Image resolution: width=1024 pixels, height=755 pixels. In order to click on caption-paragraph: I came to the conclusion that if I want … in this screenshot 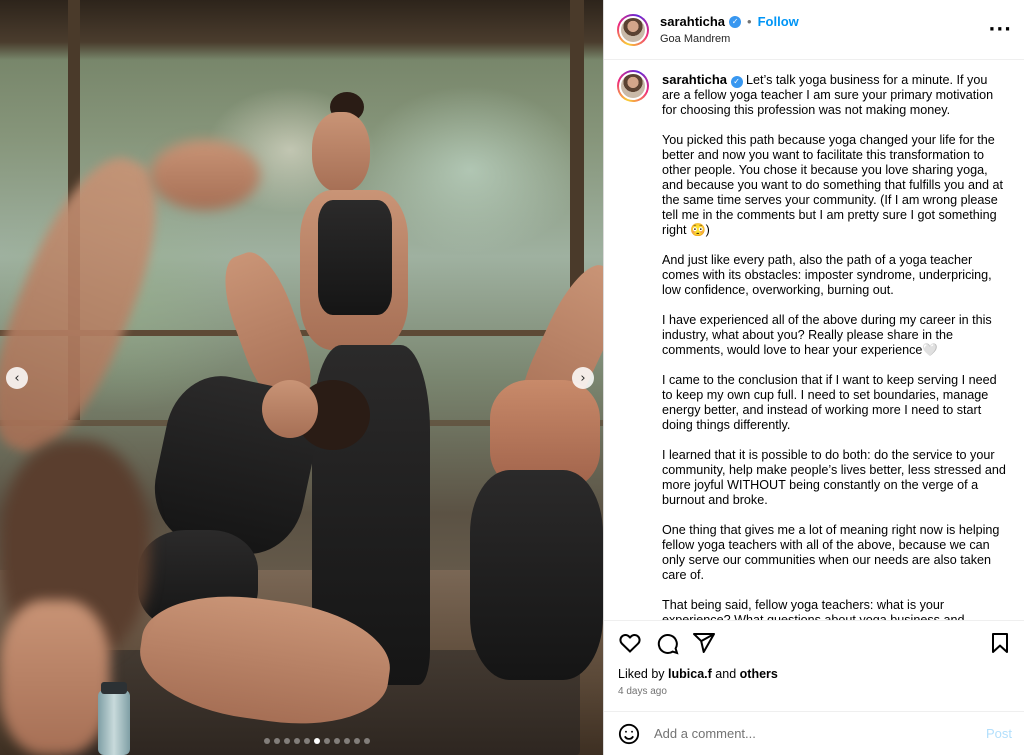, I will do `click(829, 402)`.